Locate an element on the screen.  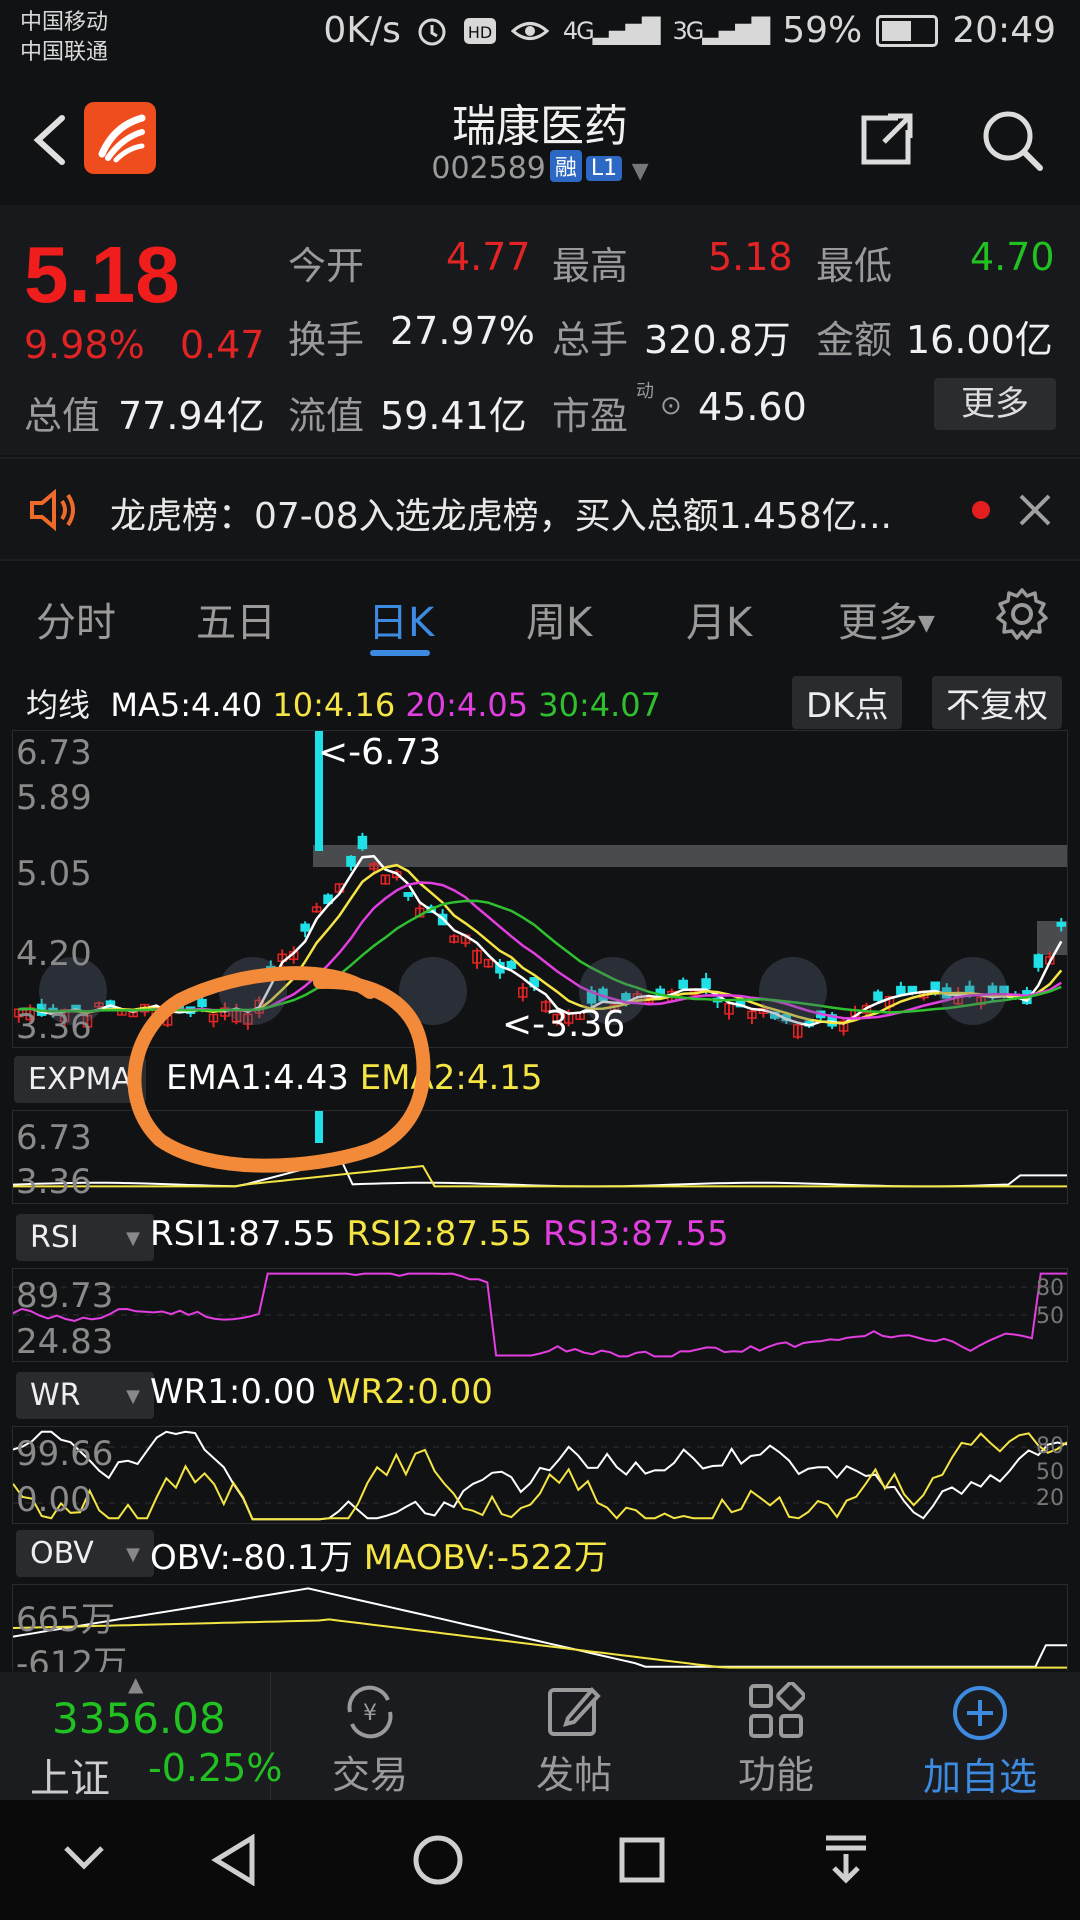
rsi-right-axis-1: 80 is located at coordinates (1050, 1288).